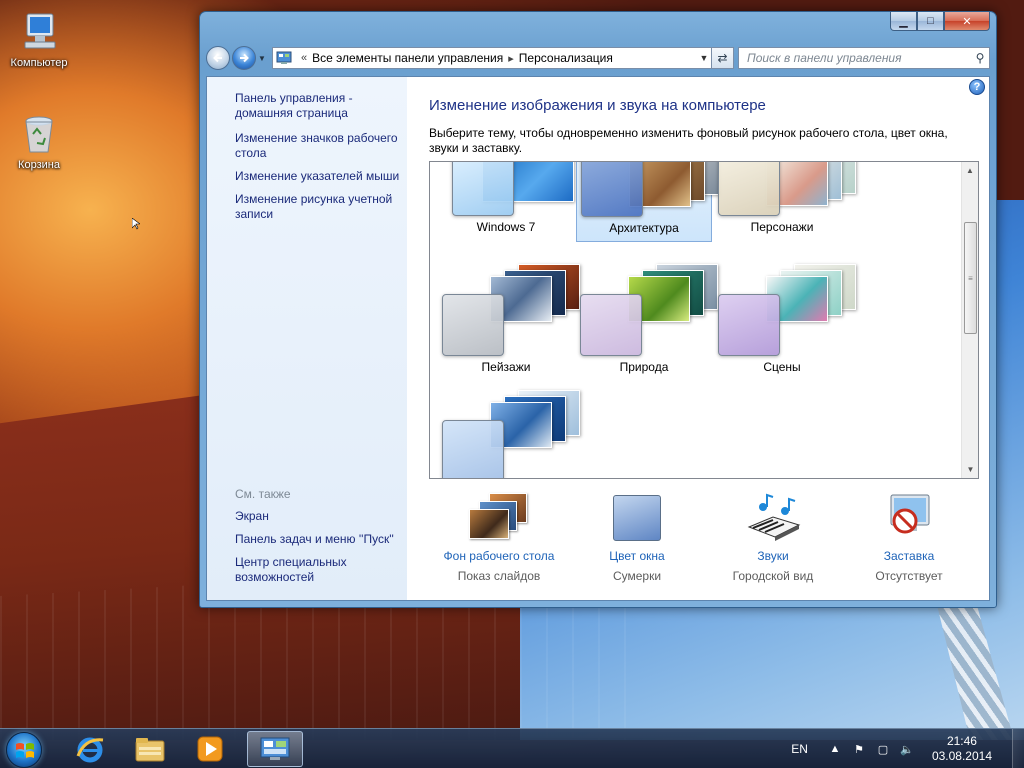 Image resolution: width=1024 pixels, height=768 pixels. I want to click on taskbar-control-panel, so click(275, 749).